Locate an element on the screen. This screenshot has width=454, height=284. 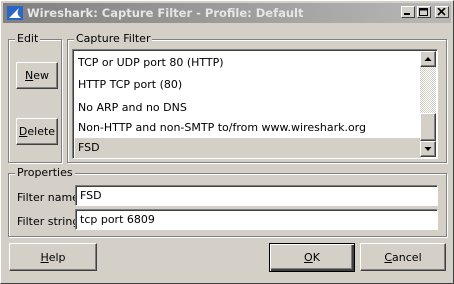
delete-button: Delete is located at coordinates (37, 131).